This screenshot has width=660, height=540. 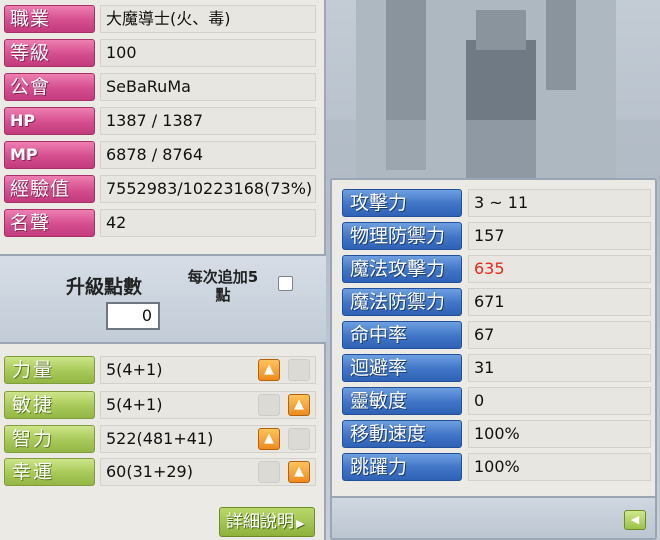 What do you see at coordinates (208, 155) in the screenshot?
I see `info-value: 6878 / 8764` at bounding box center [208, 155].